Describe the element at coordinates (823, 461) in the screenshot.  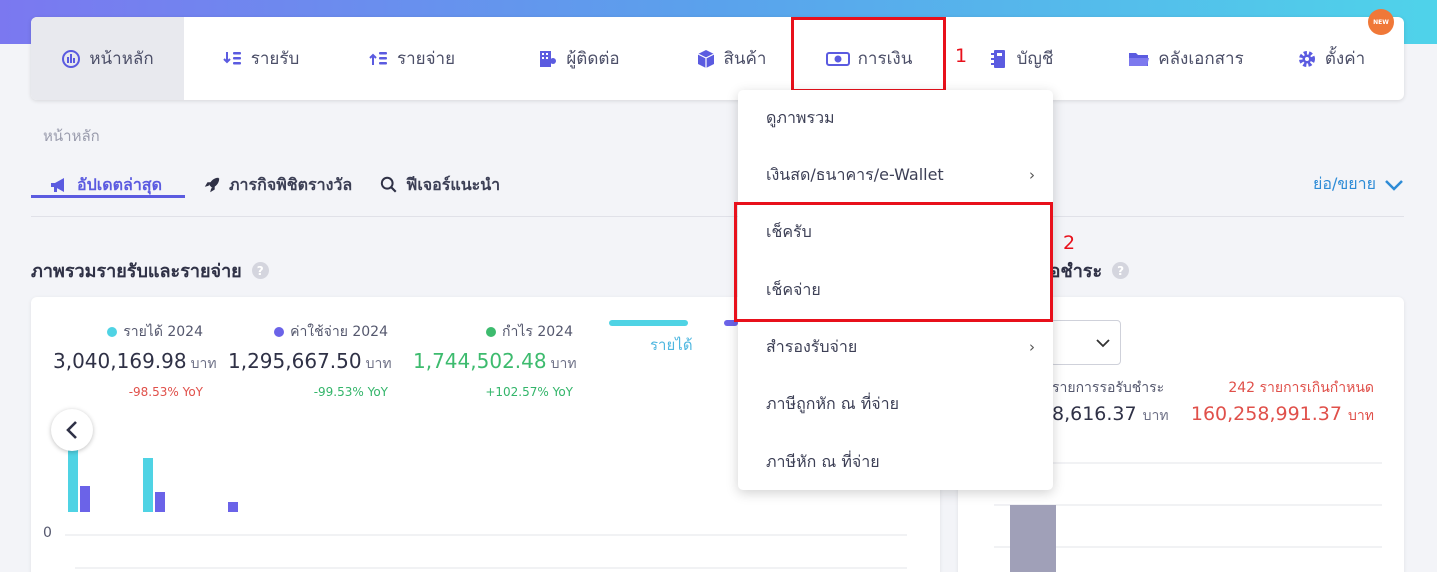
I see `menu-item-wht-label: ภาษีหัก ณ ที่จ่าย` at that location.